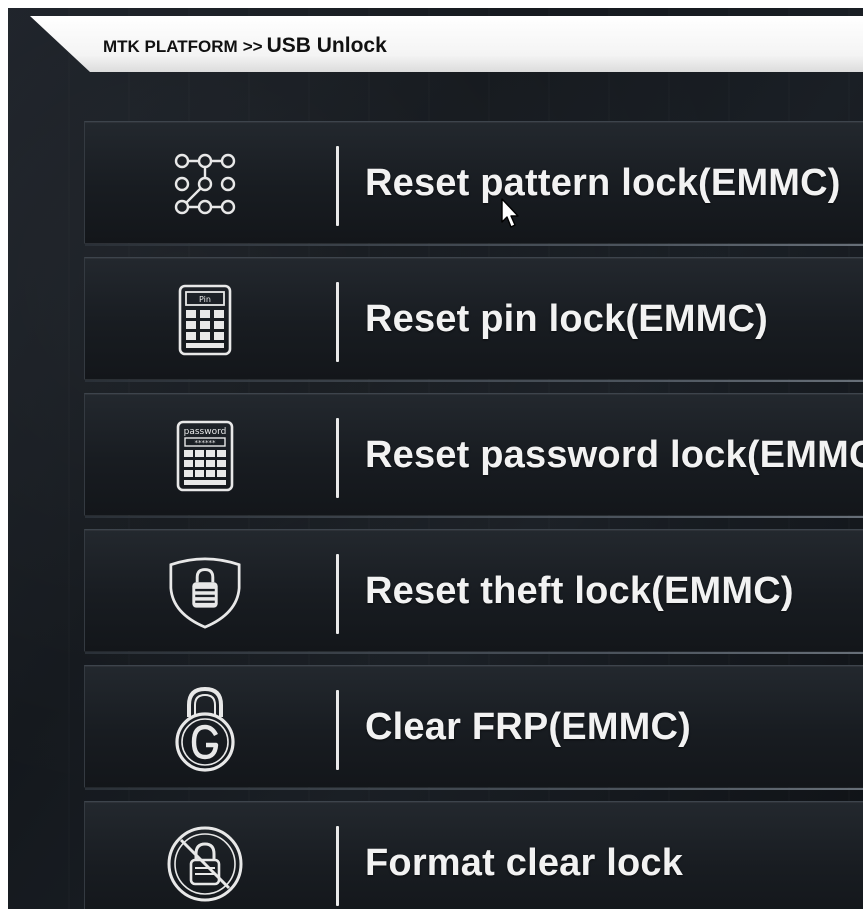  I want to click on password-screen-text: password, so click(205, 432).